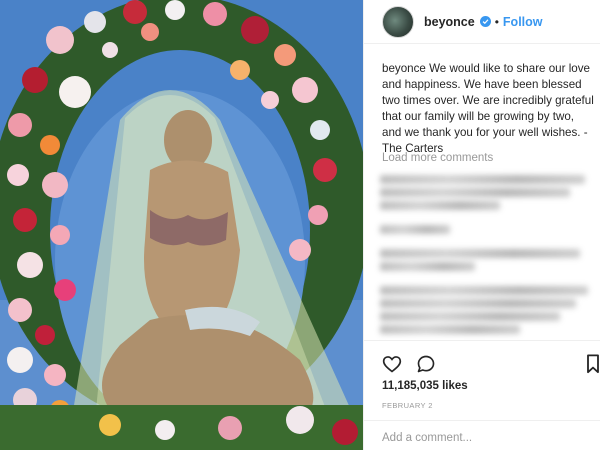  Describe the element at coordinates (426, 366) in the screenshot. I see `comment-bubble-icon` at that location.